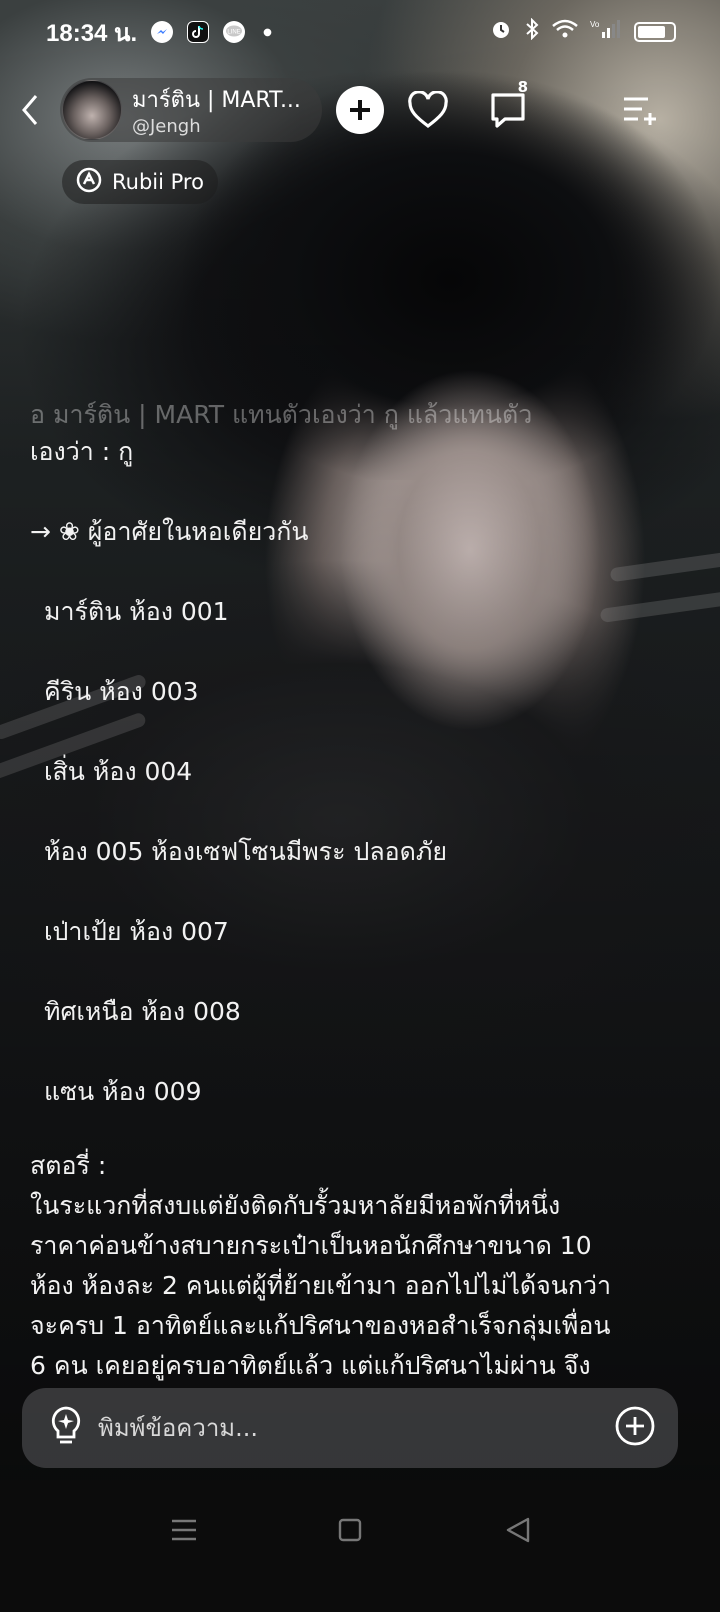 This screenshot has height=1612, width=720. I want to click on room-item: เป่าเป้ย ห้อง 007, so click(136, 931).